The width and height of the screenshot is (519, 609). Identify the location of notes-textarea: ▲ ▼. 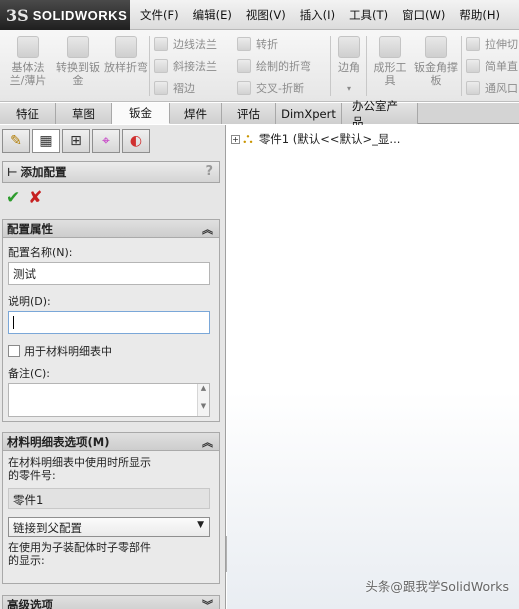
(109, 400).